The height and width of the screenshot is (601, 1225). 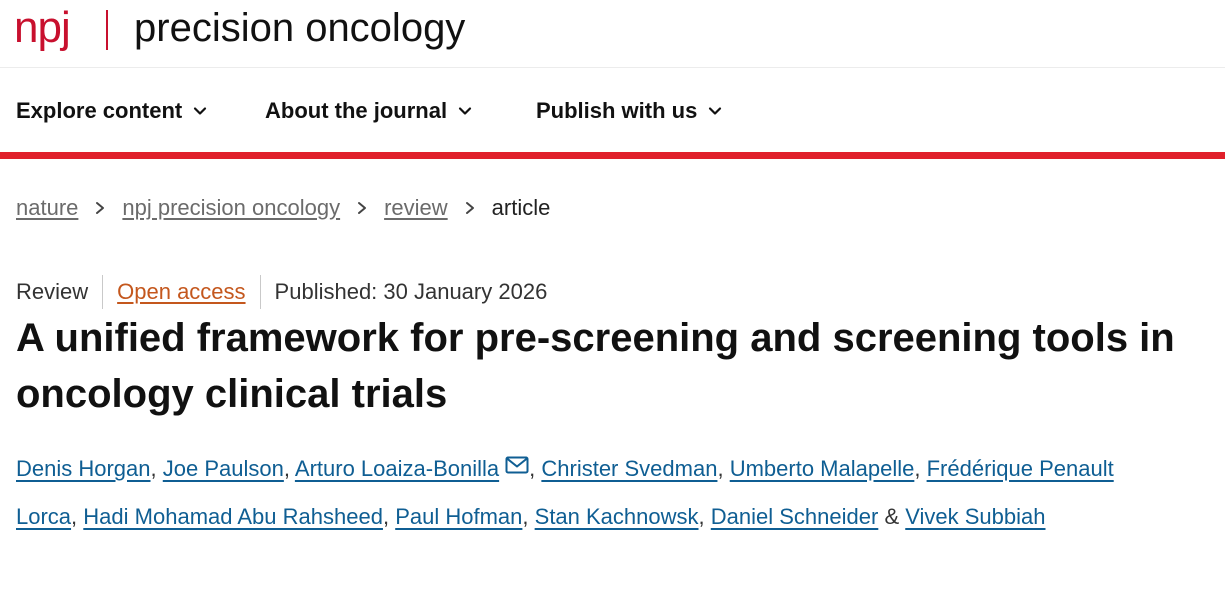 I want to click on author-link: Umberto Malapelle, so click(x=822, y=468).